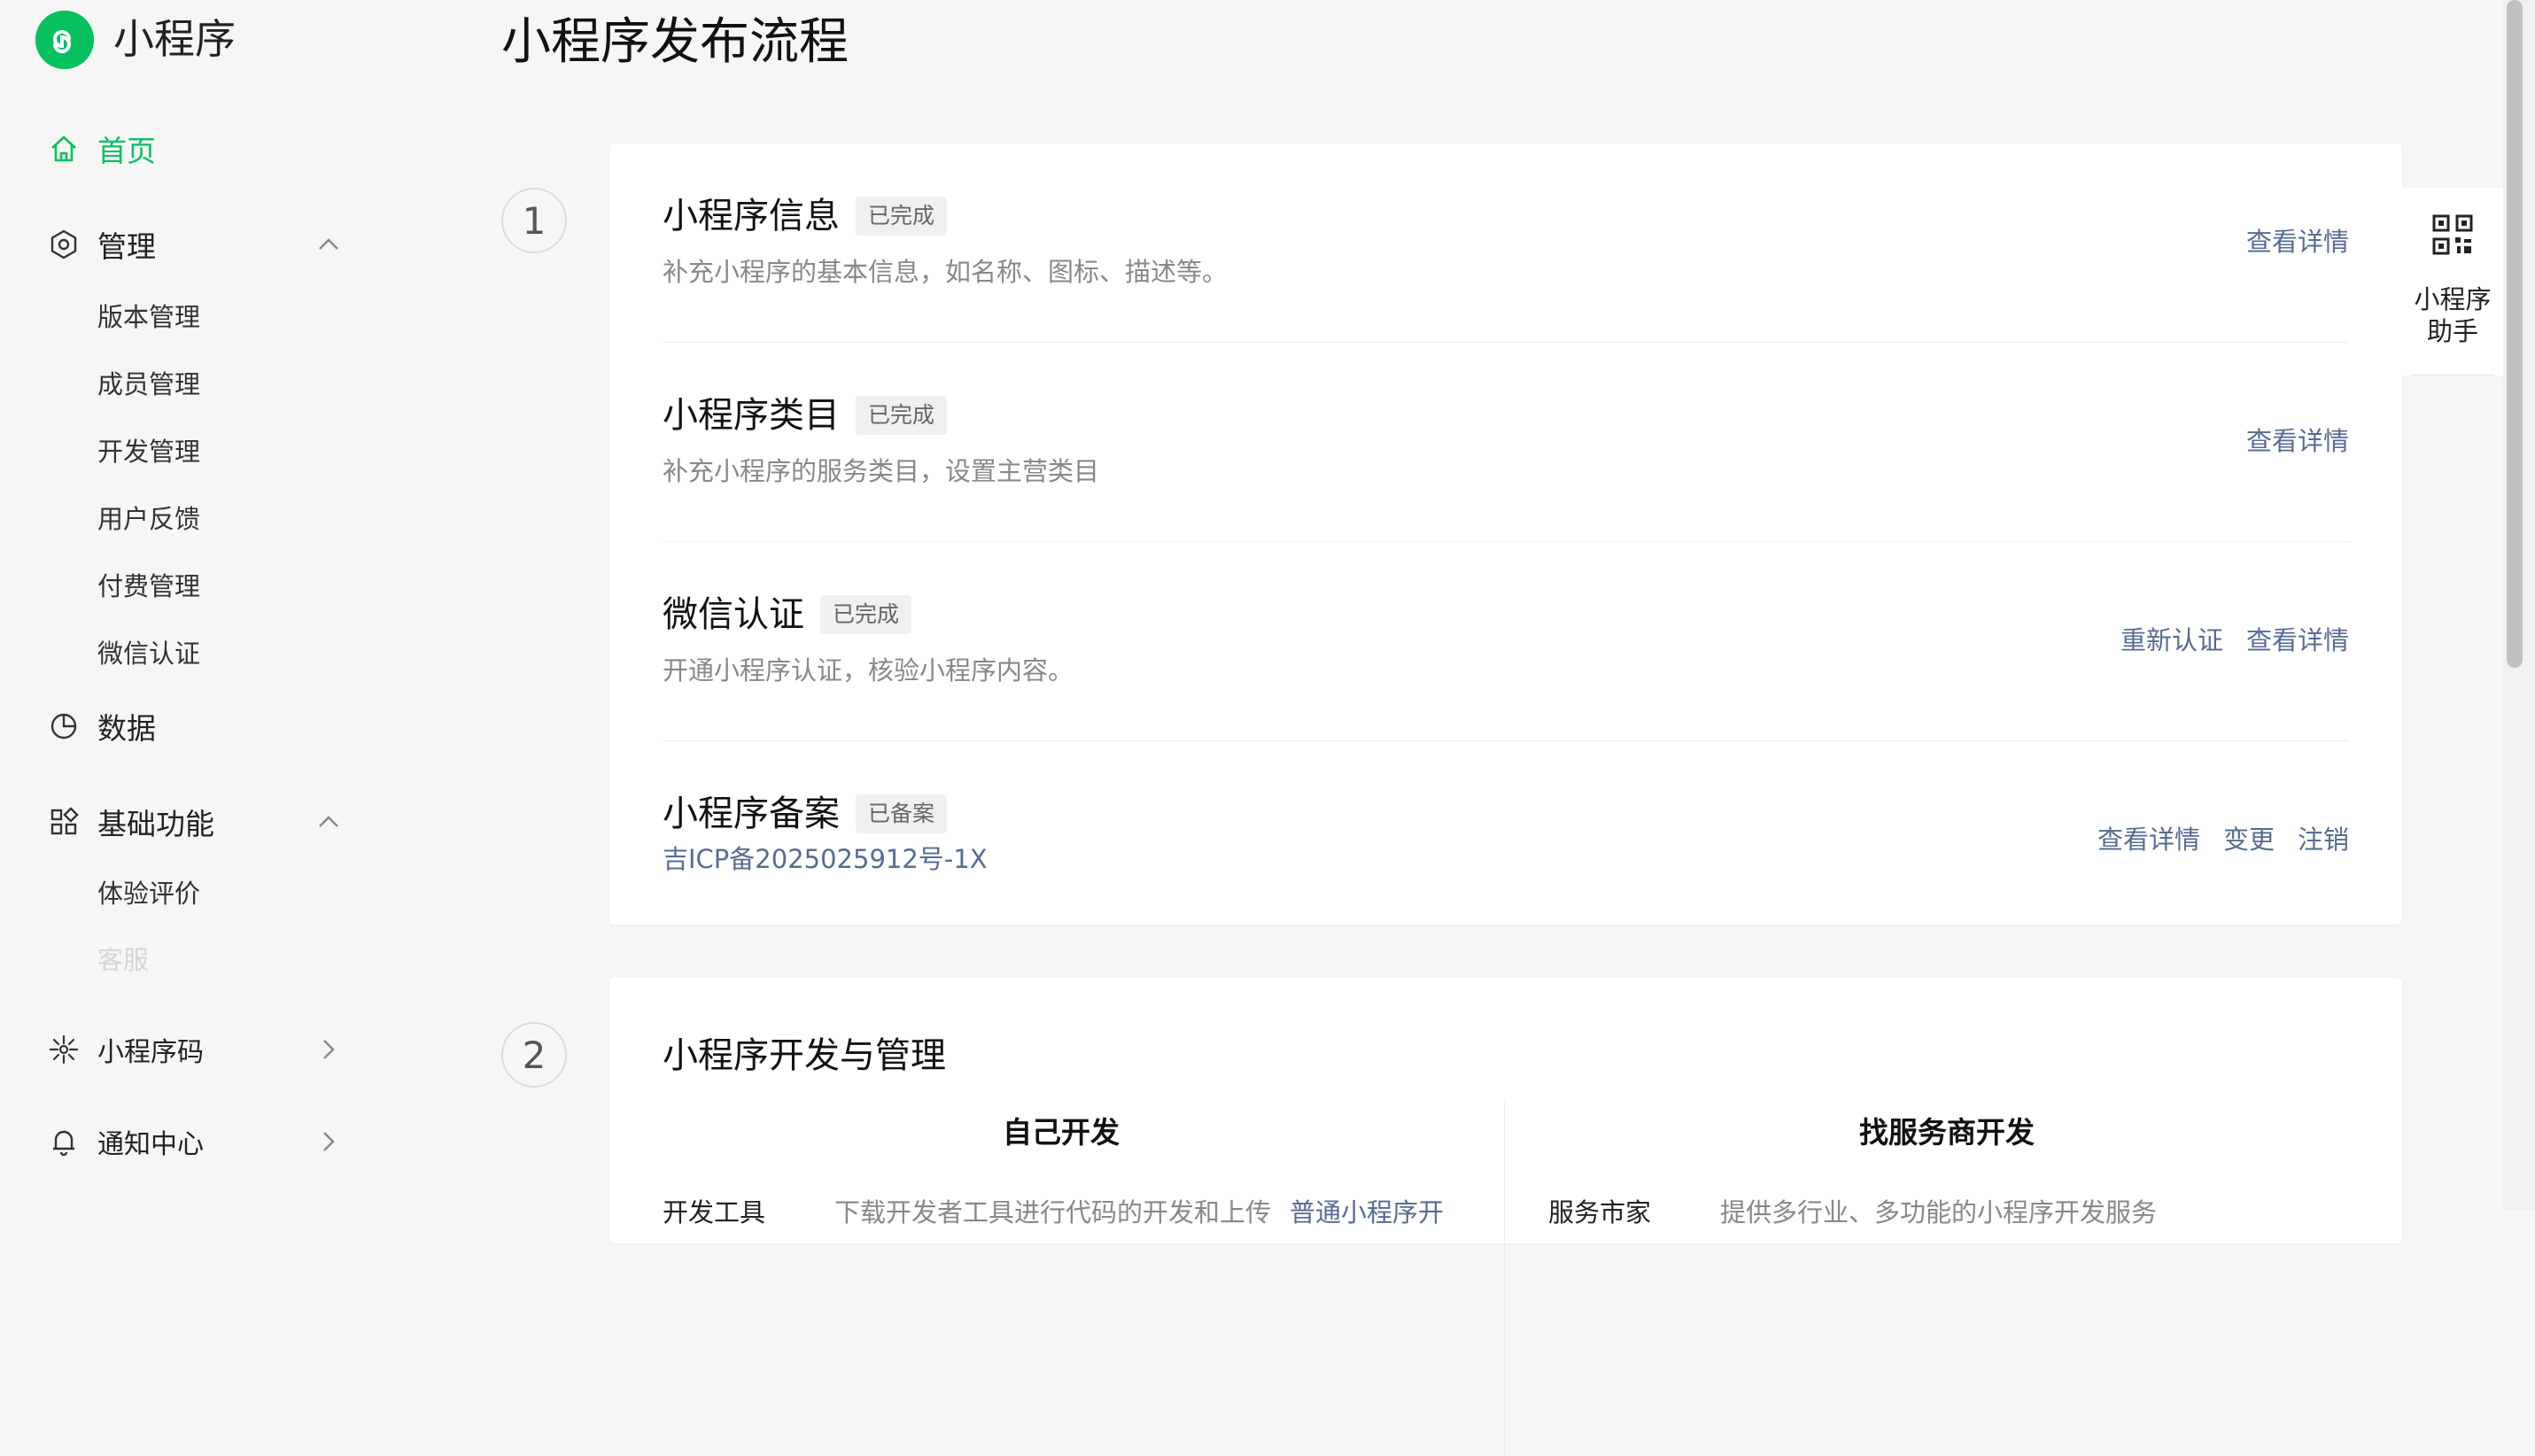 The image size is (2535, 1456). I want to click on row-title: 小程序备案, so click(751, 814).